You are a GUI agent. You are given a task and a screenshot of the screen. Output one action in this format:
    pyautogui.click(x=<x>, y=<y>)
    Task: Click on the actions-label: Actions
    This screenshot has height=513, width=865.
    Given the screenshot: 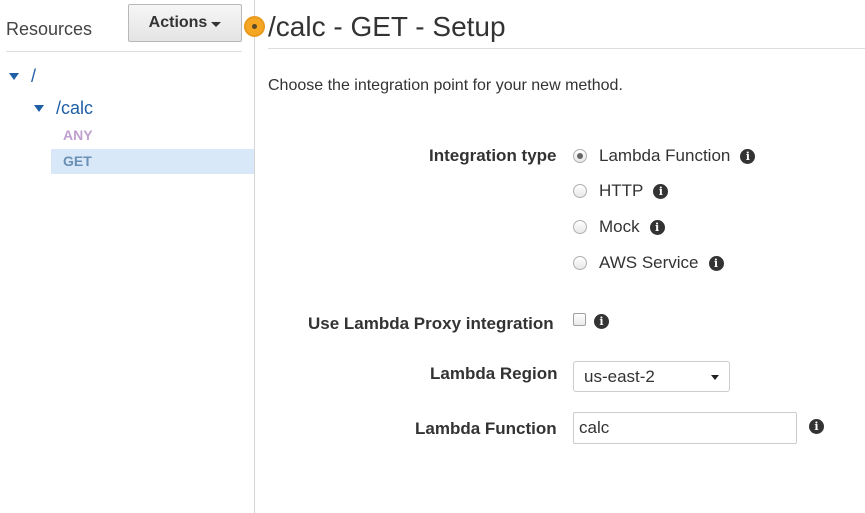 What is the action you would take?
    pyautogui.click(x=178, y=22)
    